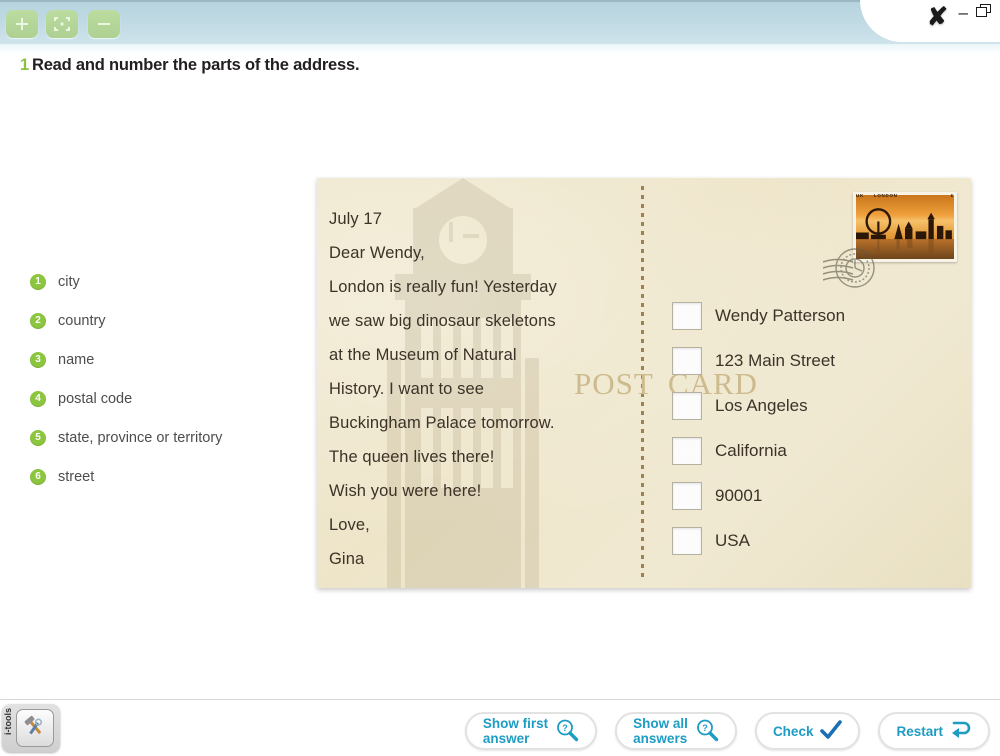 The image size is (1000, 756). What do you see at coordinates (905, 195) in the screenshot?
I see `stamp-label: UK LONDON £` at bounding box center [905, 195].